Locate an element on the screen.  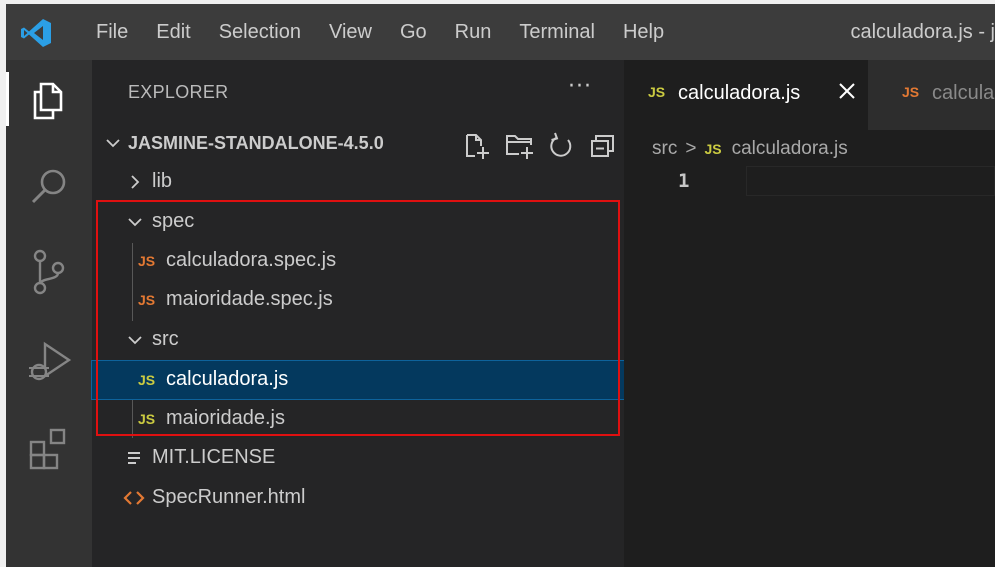
tree-file-maioridade-spec: JS maioridade.spec.js is located at coordinates (358, 300).